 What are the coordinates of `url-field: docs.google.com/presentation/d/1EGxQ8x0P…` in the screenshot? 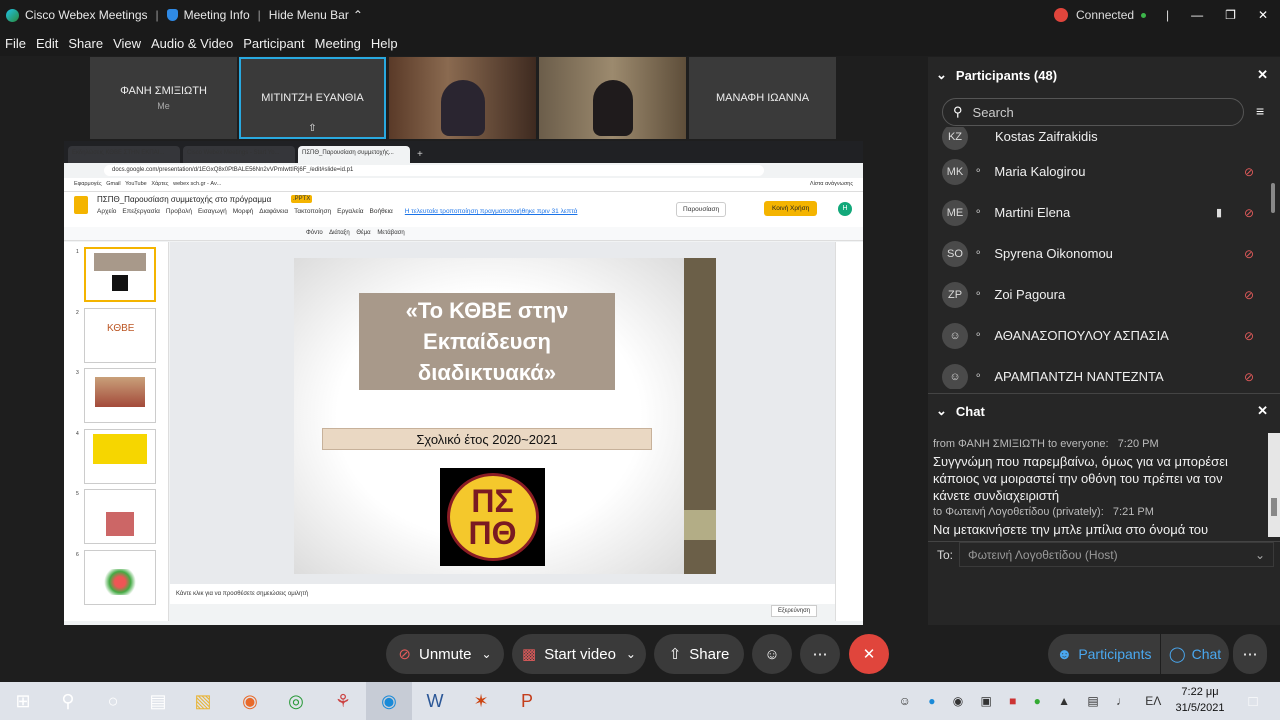 It's located at (434, 170).